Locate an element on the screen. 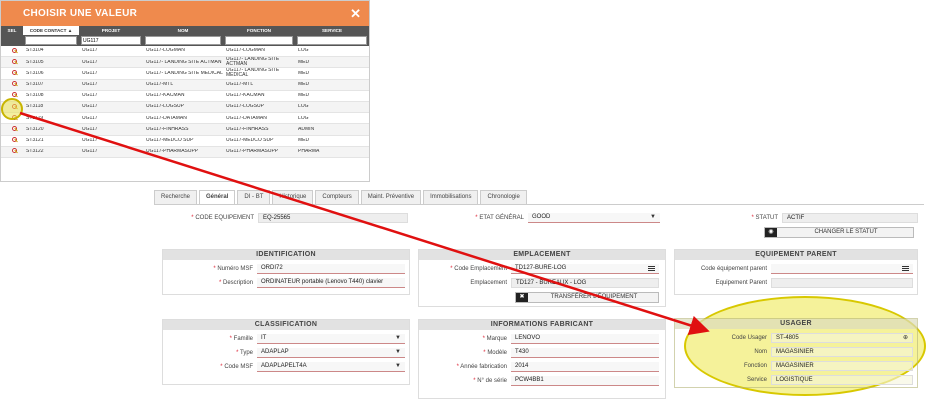 This screenshot has height=400, width=932. column-header-code-contact: CODE CONTACT ▲ is located at coordinates (51, 30).